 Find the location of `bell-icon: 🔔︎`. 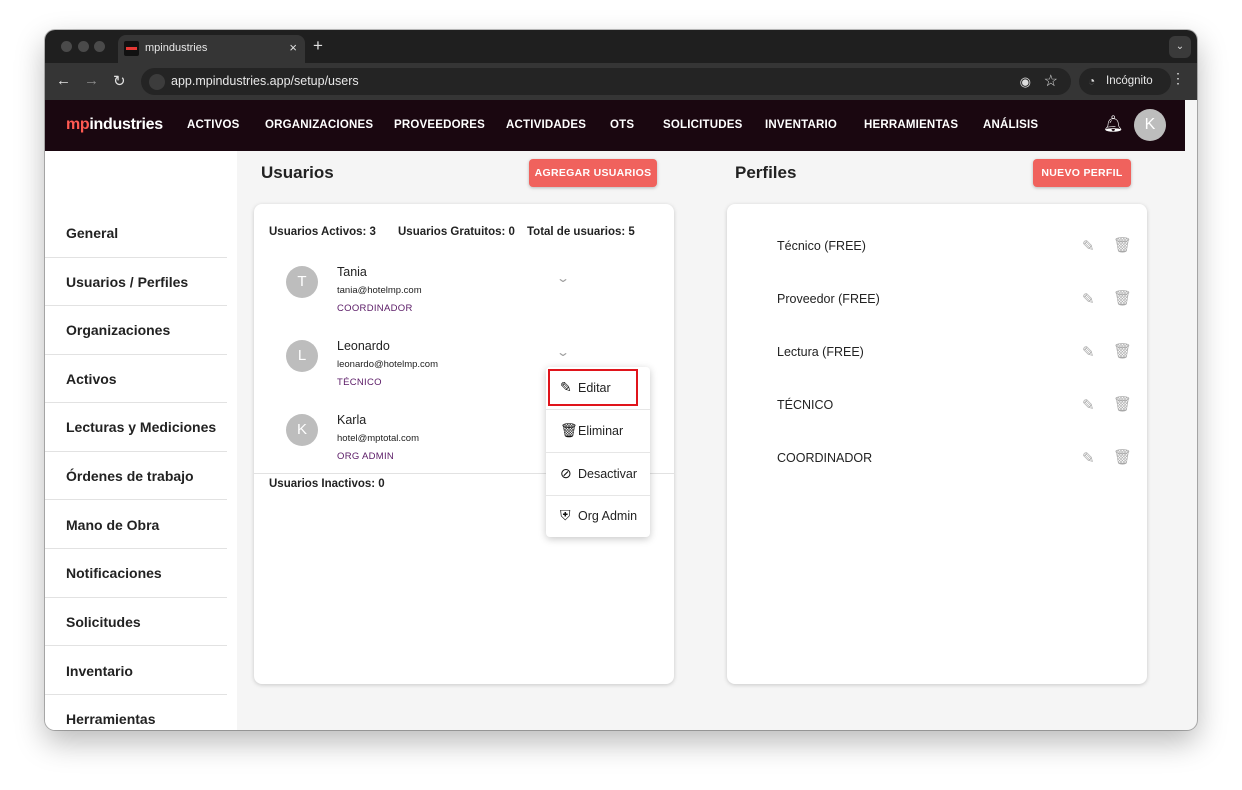

bell-icon: 🔔︎ is located at coordinates (1113, 124).